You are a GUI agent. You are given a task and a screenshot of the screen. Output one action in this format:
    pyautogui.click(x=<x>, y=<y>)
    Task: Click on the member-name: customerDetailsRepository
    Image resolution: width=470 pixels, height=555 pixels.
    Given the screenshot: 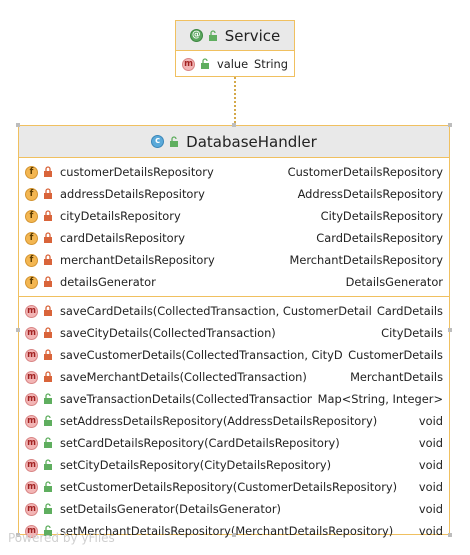 What is the action you would take?
    pyautogui.click(x=137, y=172)
    